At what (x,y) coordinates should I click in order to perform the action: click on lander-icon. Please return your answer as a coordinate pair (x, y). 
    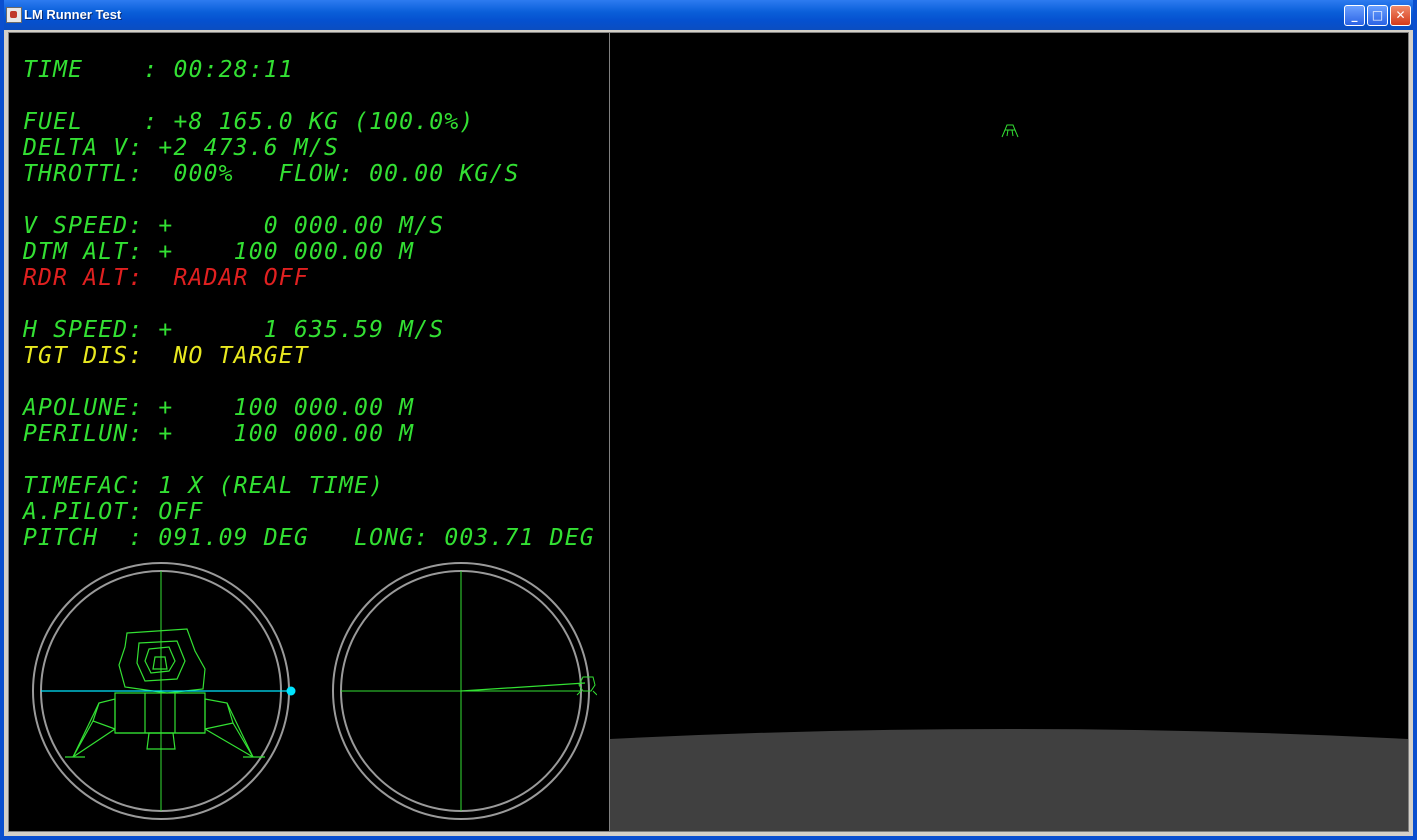
    Looking at the image, I should click on (165, 693).